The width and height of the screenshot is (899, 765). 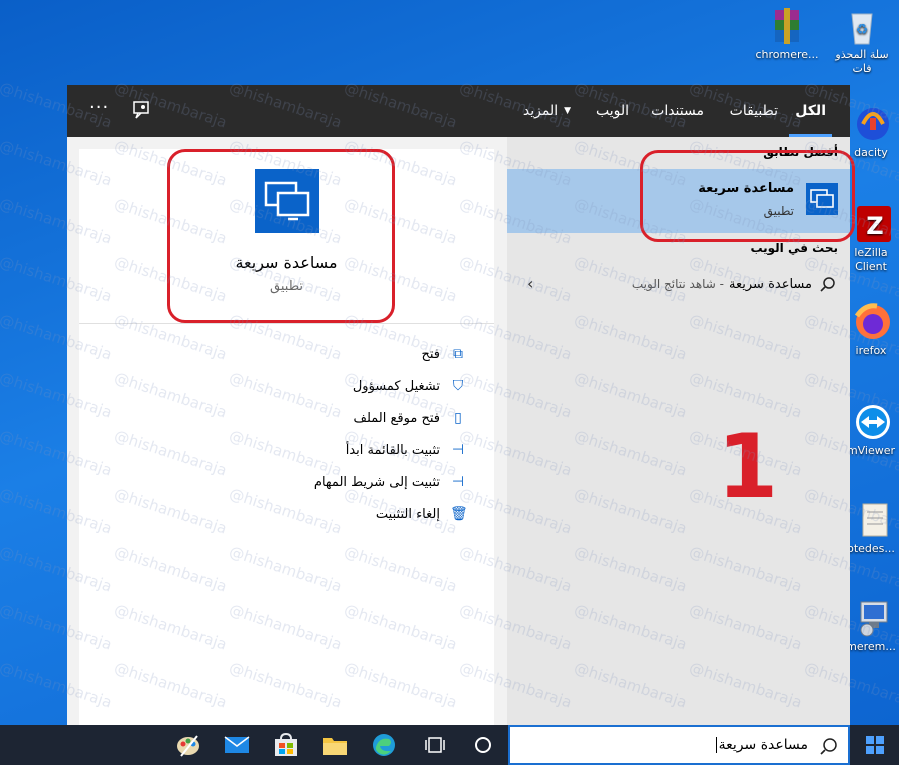 I want to click on file-explorer-icon, so click(x=335, y=745).